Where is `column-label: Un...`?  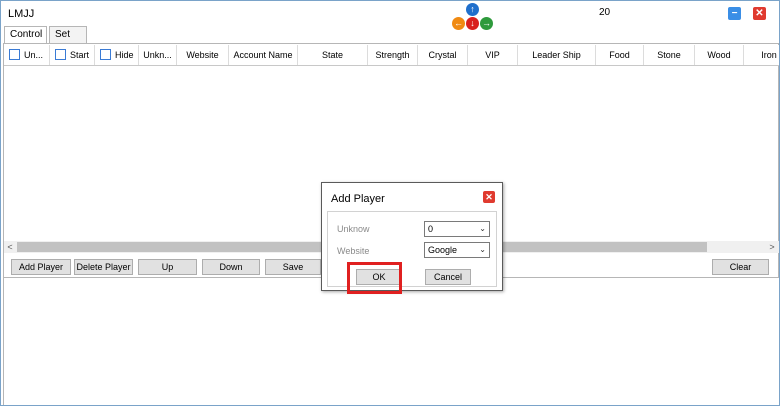
column-label: Un... is located at coordinates (34, 55).